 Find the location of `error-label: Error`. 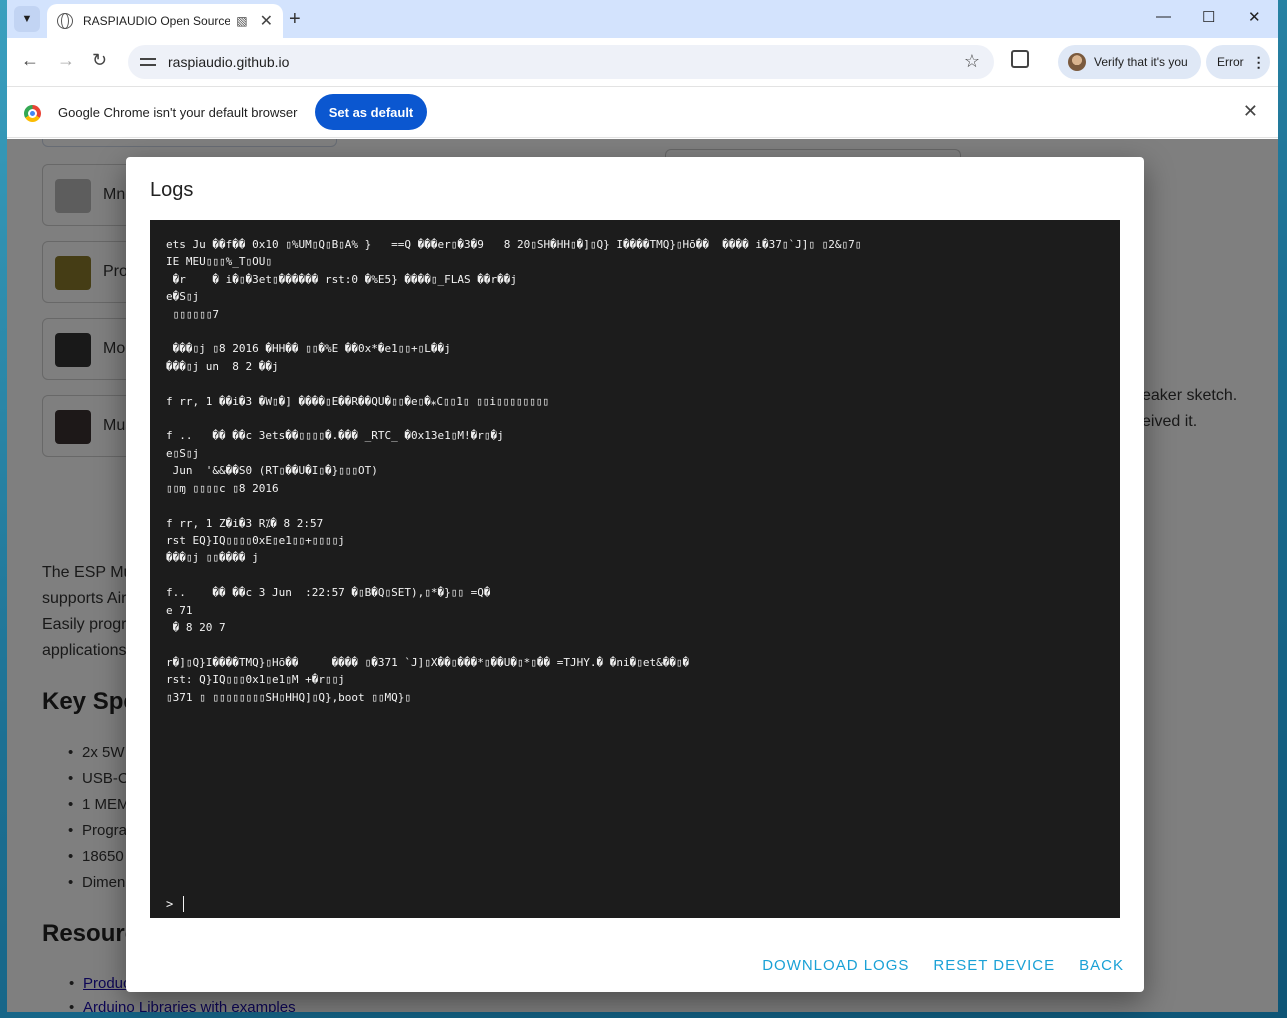

error-label: Error is located at coordinates (1230, 62).